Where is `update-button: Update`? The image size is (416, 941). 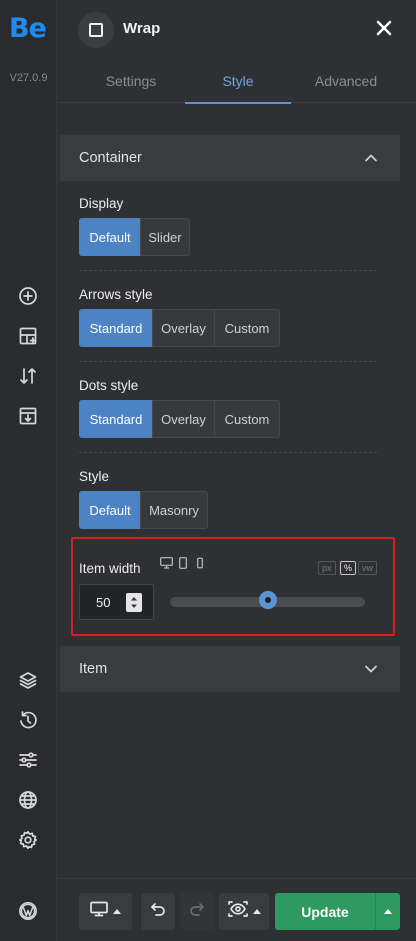
update-button: Update is located at coordinates (325, 911).